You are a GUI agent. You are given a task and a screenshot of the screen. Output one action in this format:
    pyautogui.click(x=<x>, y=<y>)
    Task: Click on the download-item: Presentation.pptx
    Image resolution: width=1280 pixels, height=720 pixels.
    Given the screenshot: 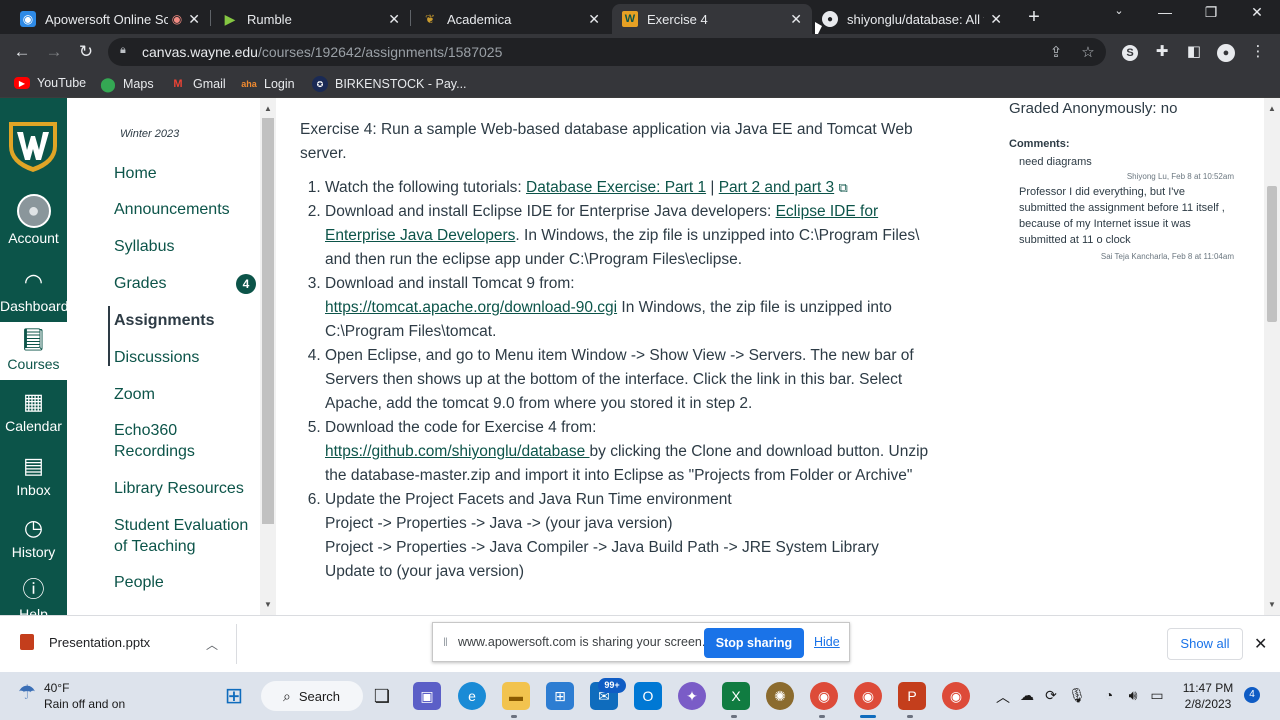 What is the action you would take?
    pyautogui.click(x=85, y=642)
    